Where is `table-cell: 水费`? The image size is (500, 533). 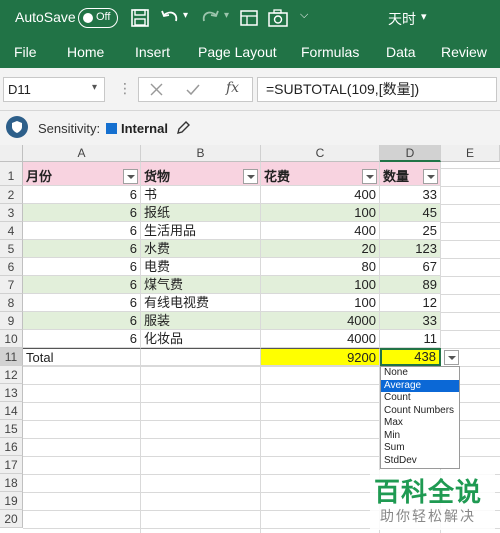 table-cell: 水费 is located at coordinates (201, 249).